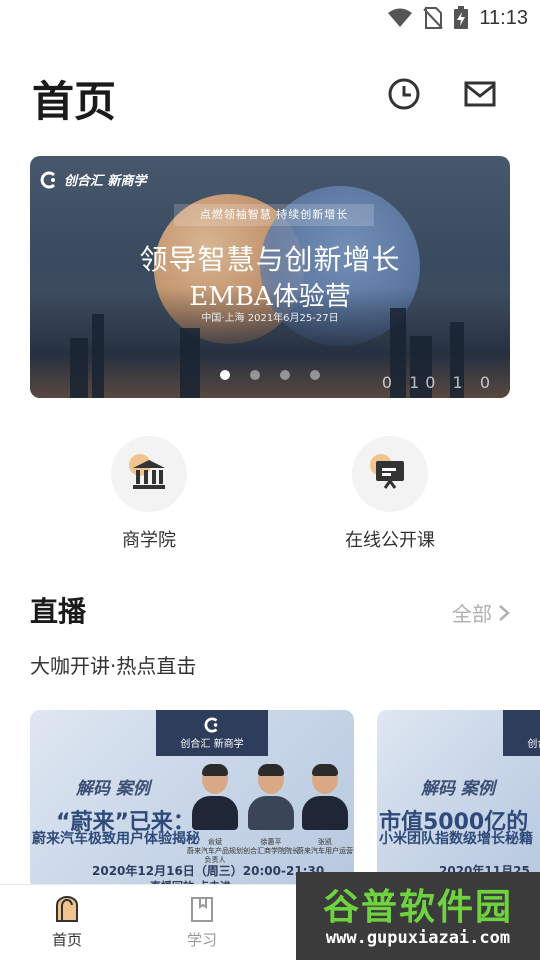 The image size is (540, 960). I want to click on mail-icon, so click(480, 94).